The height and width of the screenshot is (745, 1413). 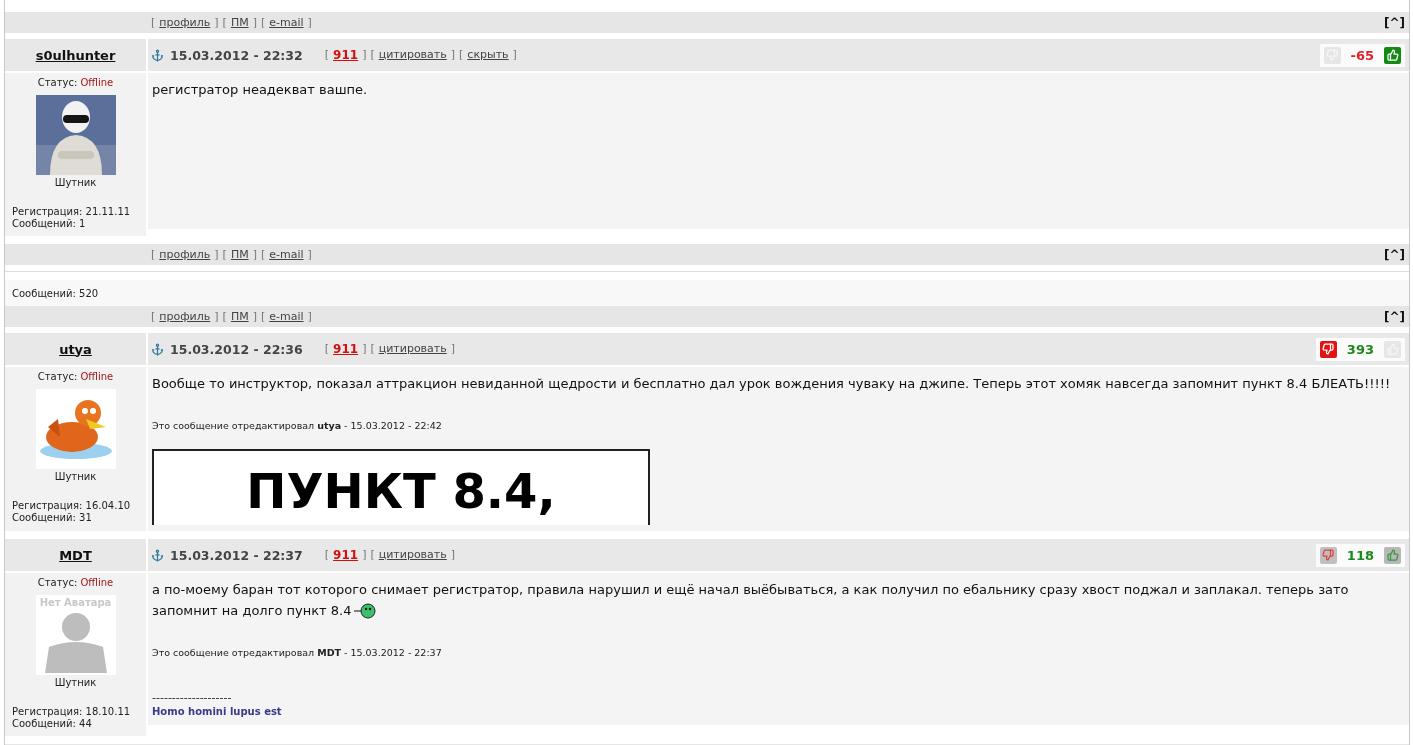 I want to click on author-name-link: s0ulhunter, so click(x=75, y=55).